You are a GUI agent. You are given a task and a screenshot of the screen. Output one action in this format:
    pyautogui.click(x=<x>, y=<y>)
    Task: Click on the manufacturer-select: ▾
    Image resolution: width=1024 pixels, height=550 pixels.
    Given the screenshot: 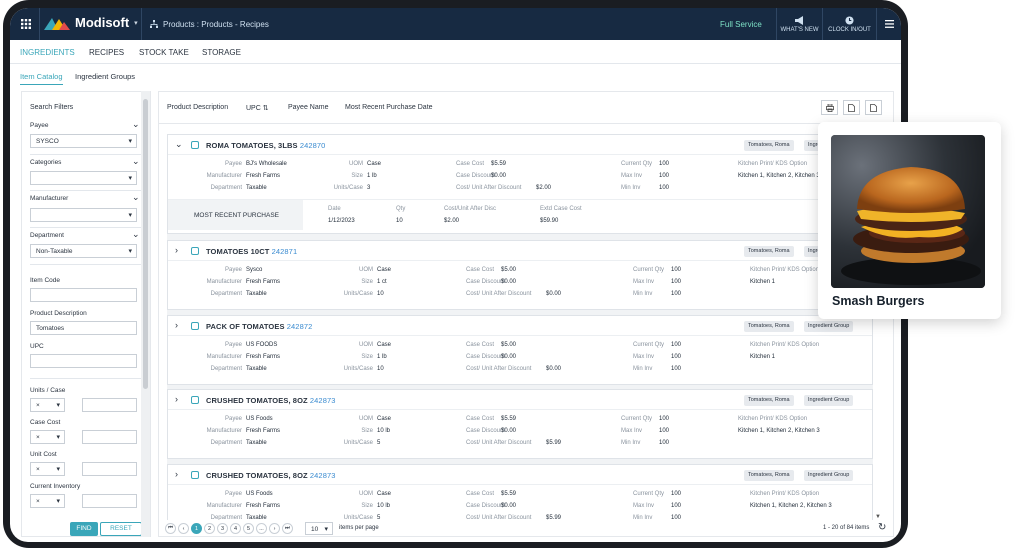 What is the action you would take?
    pyautogui.click(x=83, y=215)
    